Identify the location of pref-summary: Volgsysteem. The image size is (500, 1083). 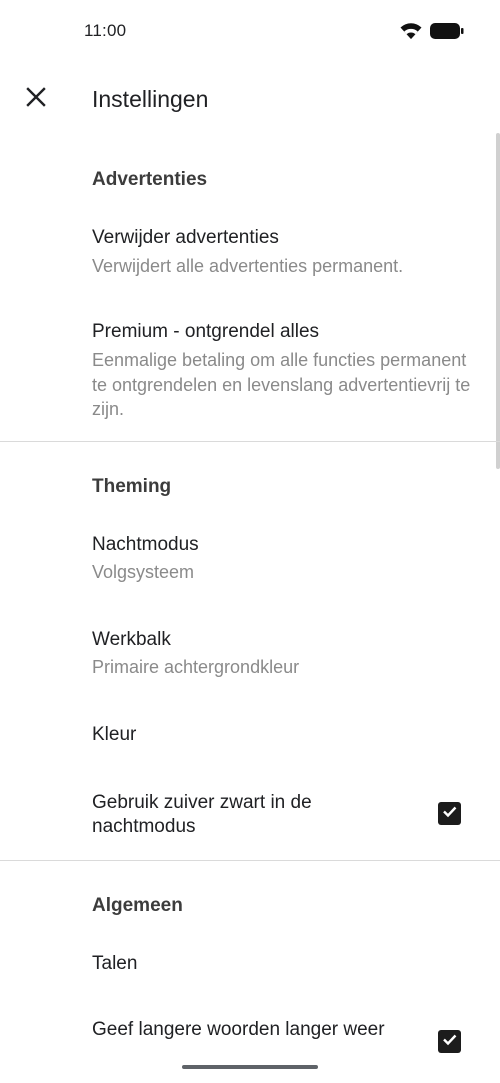
(143, 572).